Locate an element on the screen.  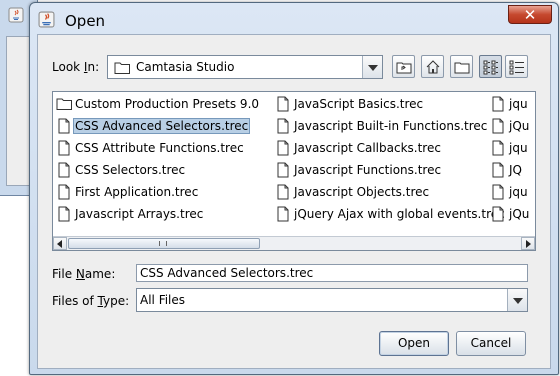
files-of-type-value: All Files is located at coordinates (163, 300).